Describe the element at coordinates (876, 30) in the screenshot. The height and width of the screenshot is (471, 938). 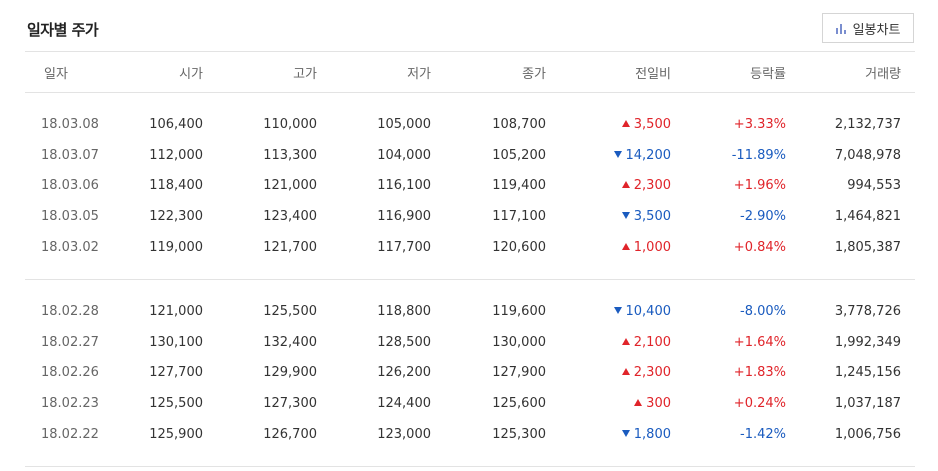
I see `daily-chart-button-label: 일봉차트` at that location.